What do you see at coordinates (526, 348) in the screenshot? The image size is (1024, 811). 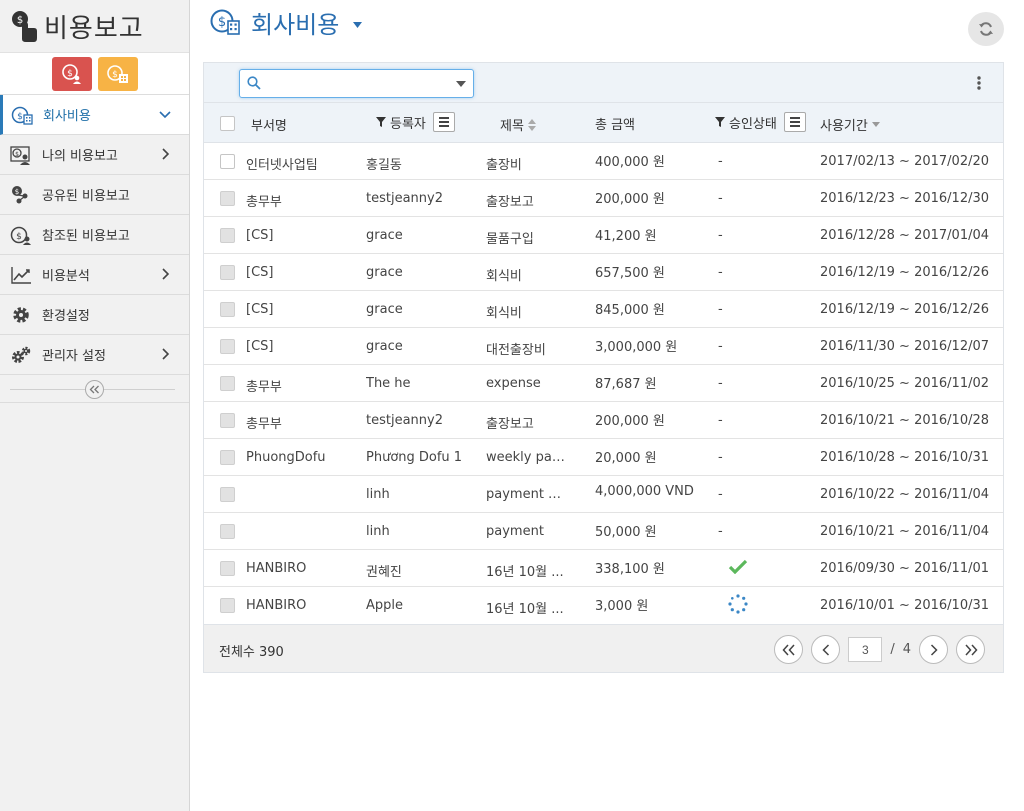 I see `cell-title: 대전출장비` at bounding box center [526, 348].